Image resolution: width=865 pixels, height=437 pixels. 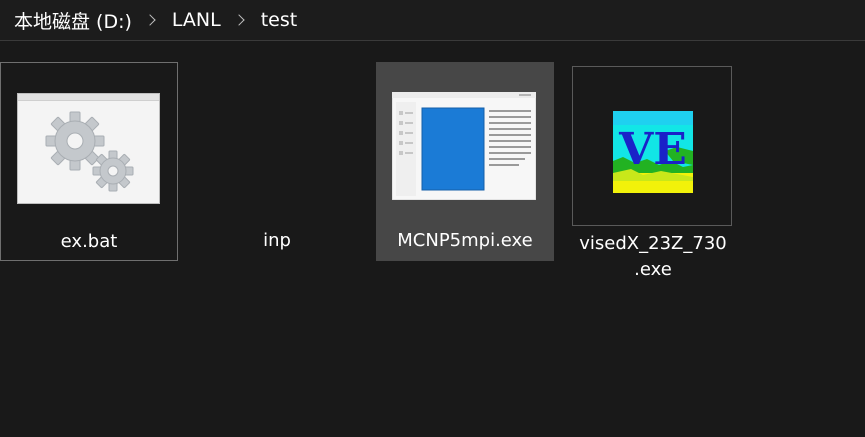 I want to click on application-window-icon, so click(x=464, y=146).